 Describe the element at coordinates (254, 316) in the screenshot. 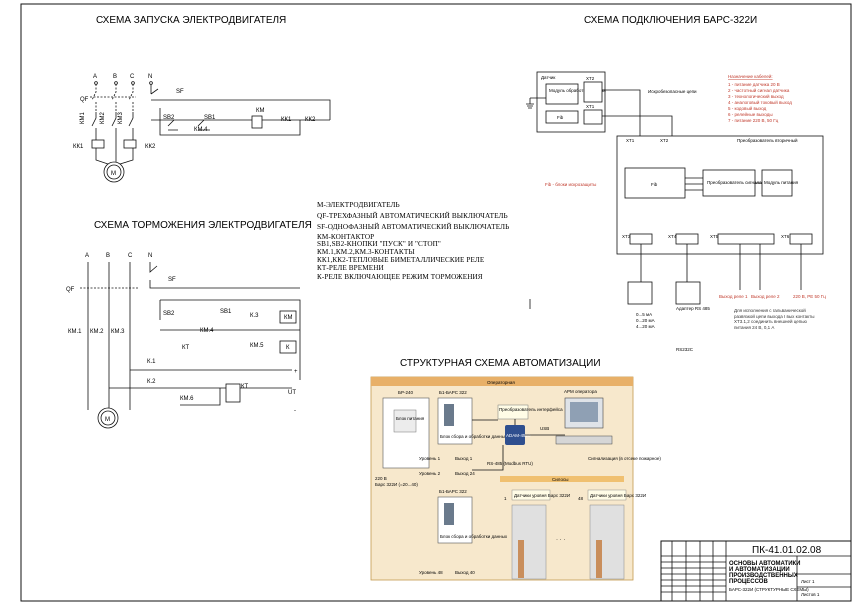

I see `brake-k3-label: К.3` at that location.